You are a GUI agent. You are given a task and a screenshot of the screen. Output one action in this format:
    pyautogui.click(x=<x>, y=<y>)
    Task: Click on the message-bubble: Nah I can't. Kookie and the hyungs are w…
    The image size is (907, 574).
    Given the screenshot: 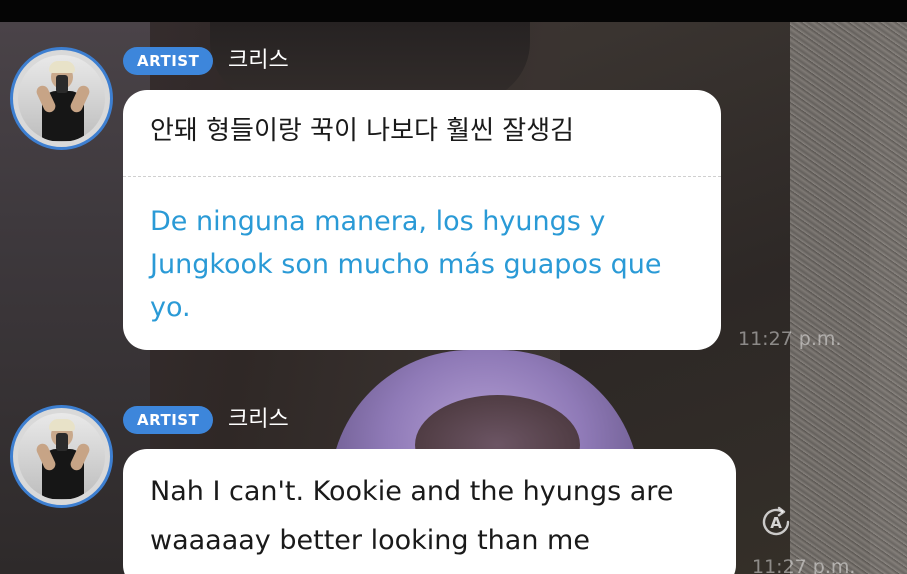 What is the action you would take?
    pyautogui.click(x=429, y=511)
    